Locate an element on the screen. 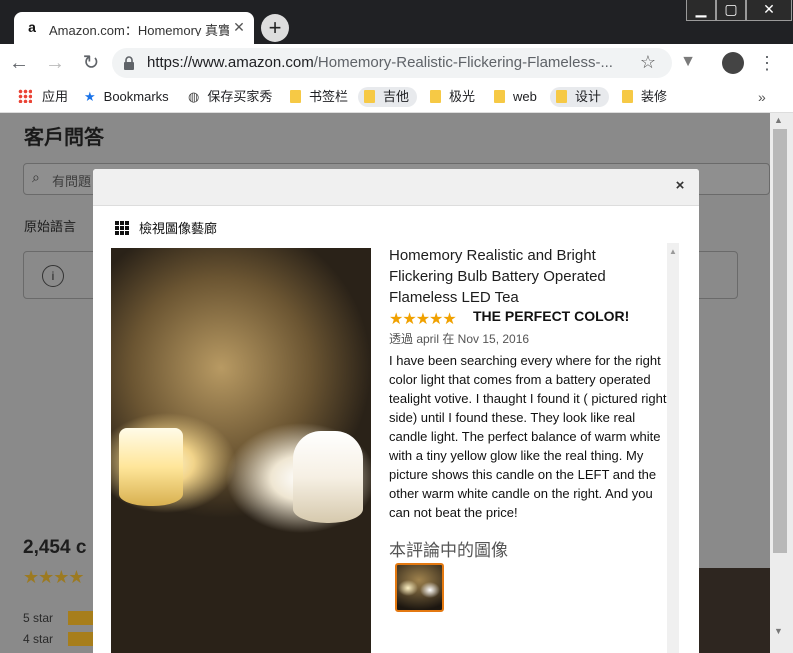  bookmark-folder-bookmarks-bar: 书签栏 is located at coordinates (319, 97).